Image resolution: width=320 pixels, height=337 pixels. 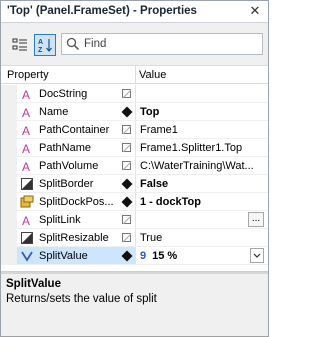 I want to click on toolbar: A Z, so click(x=134, y=44).